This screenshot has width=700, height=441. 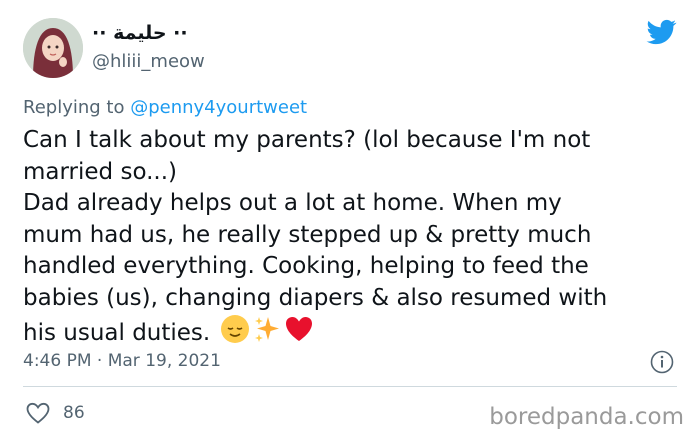 I want to click on sparkles-icon, so click(x=266, y=329).